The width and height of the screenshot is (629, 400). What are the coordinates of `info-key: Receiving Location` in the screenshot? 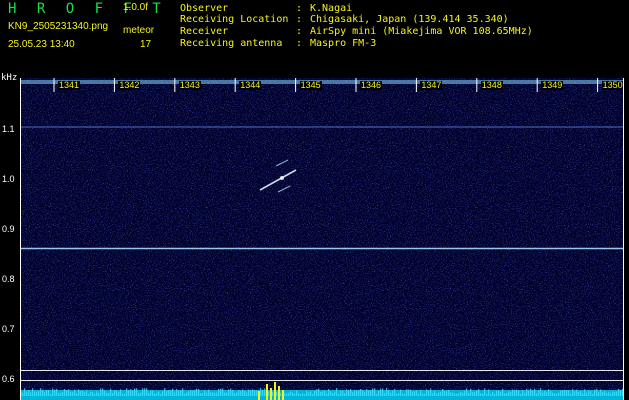 It's located at (234, 19).